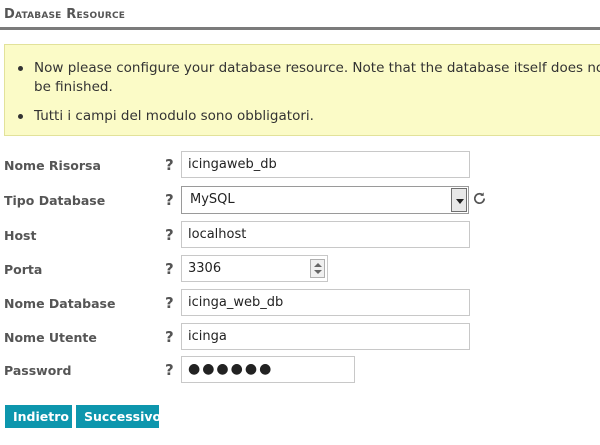  Describe the element at coordinates (254, 268) in the screenshot. I see `port-input: 3306` at that location.